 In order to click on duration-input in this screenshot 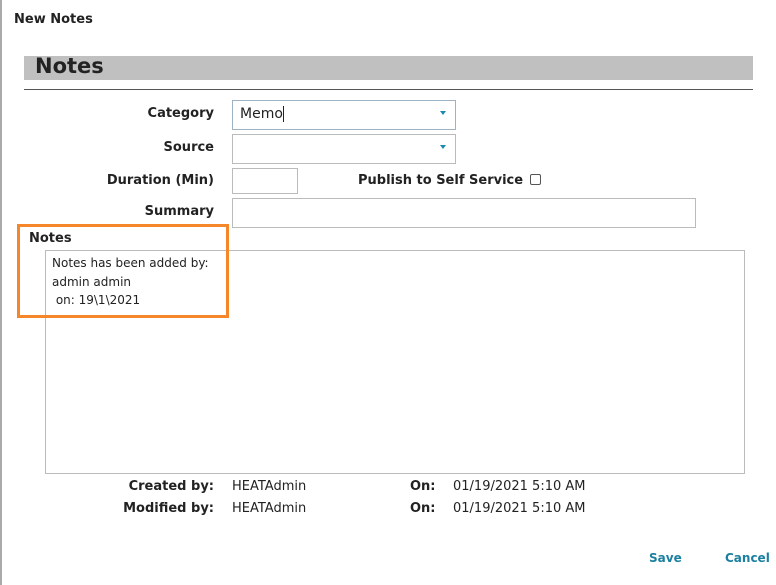, I will do `click(265, 181)`.